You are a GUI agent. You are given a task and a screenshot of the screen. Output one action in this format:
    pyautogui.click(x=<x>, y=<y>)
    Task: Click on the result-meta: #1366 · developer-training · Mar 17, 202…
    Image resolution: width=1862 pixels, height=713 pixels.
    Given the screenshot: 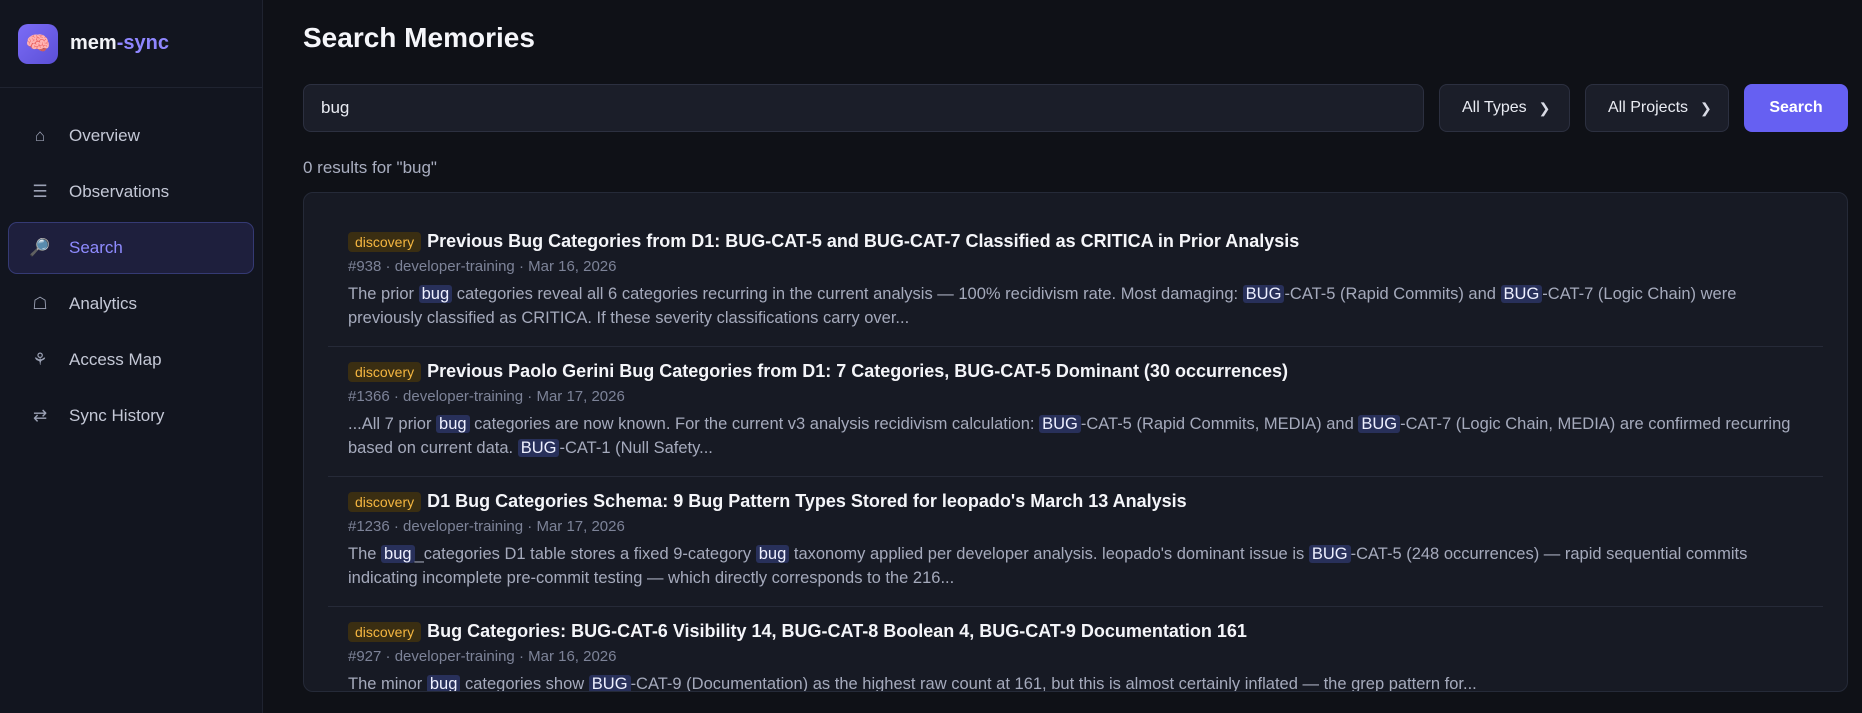 What is the action you would take?
    pyautogui.click(x=486, y=396)
    